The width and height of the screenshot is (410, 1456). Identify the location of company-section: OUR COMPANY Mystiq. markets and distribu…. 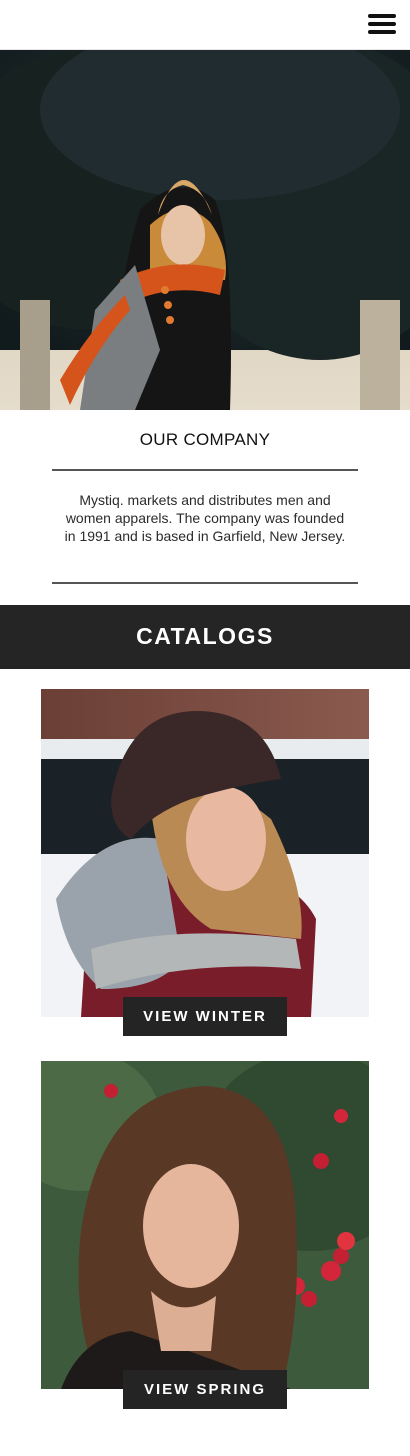
(205, 507).